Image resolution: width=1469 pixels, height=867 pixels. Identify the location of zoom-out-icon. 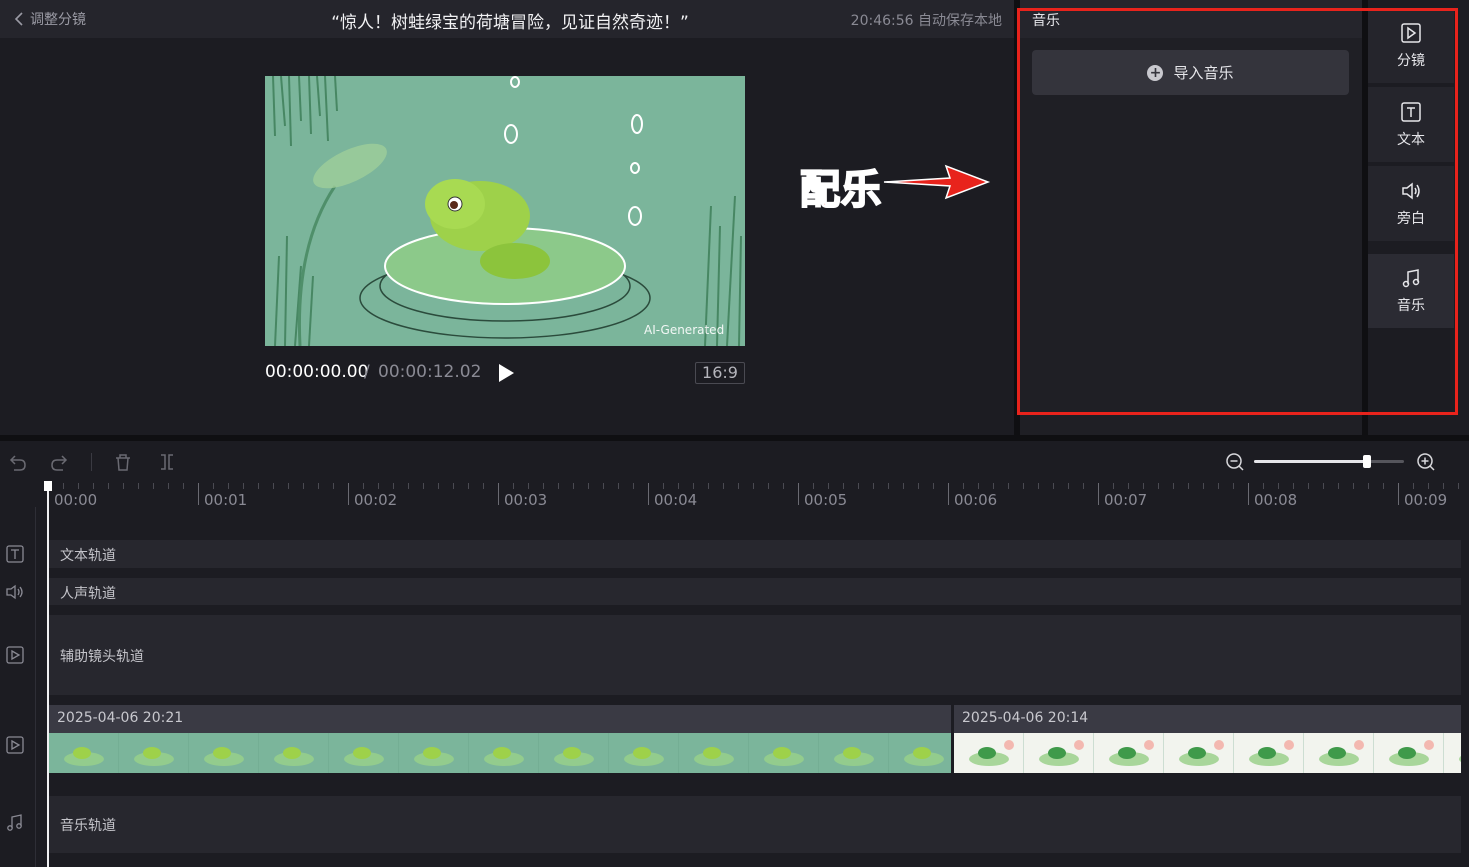
(1235, 462).